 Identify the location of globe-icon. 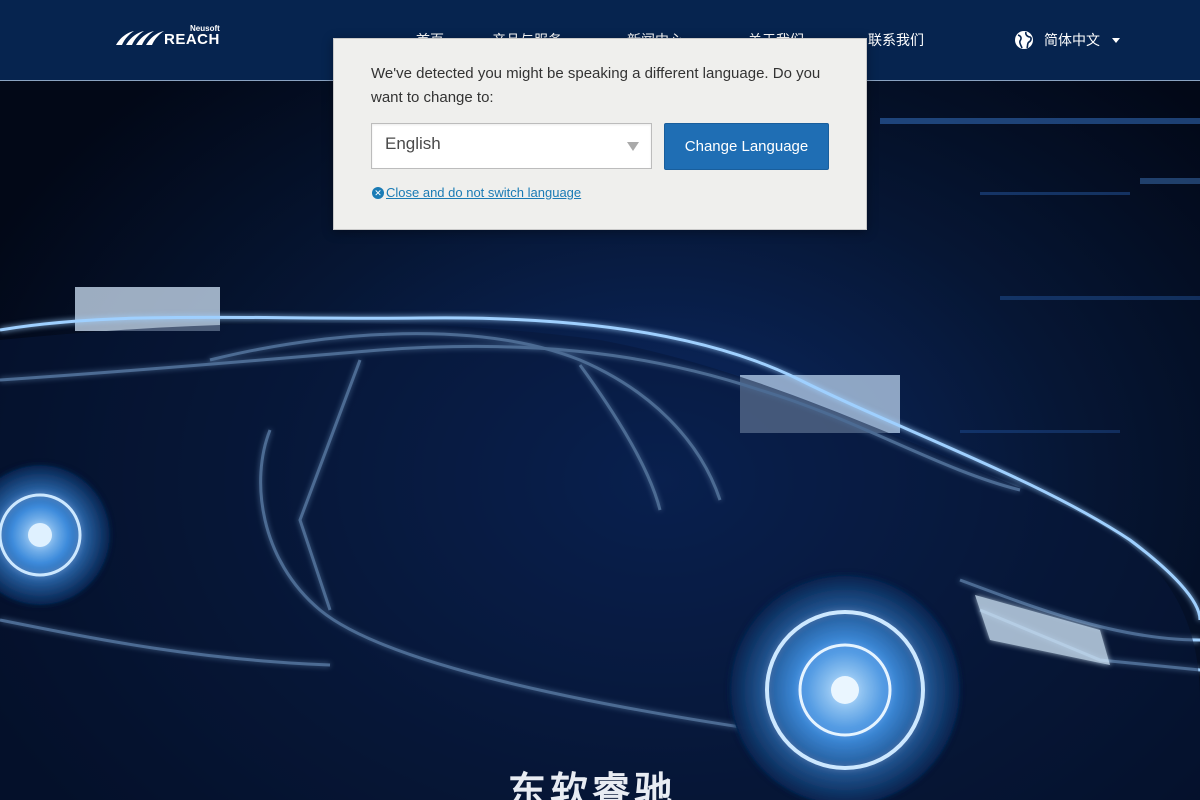
(1024, 40).